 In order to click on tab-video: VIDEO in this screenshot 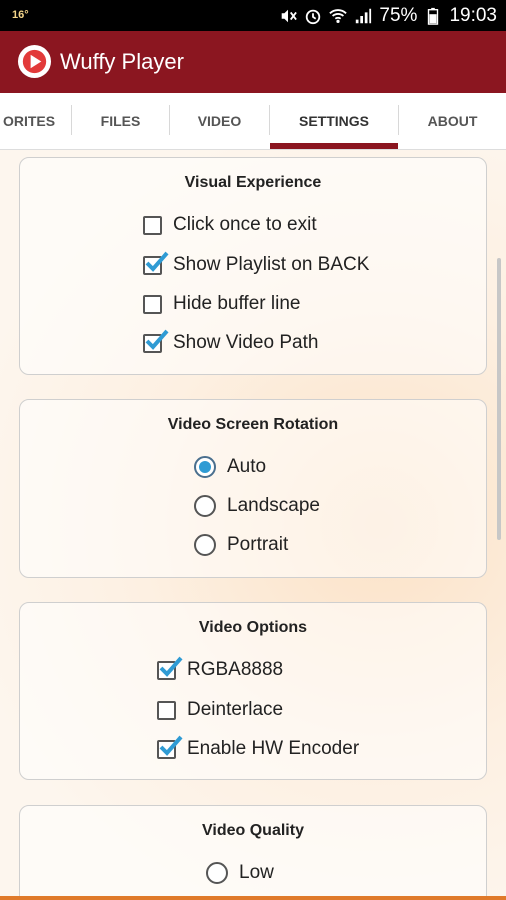, I will do `click(219, 121)`.